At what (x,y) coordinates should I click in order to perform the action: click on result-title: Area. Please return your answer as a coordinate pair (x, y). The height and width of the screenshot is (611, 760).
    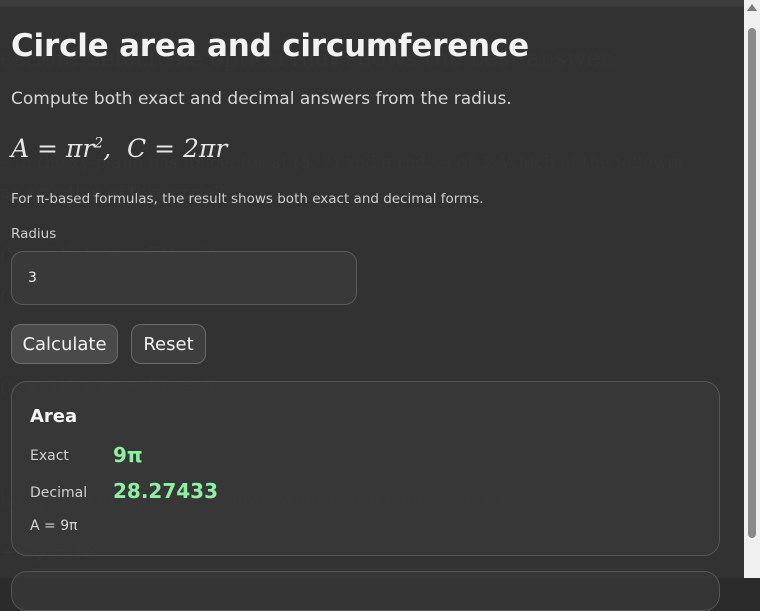
    Looking at the image, I should click on (54, 416).